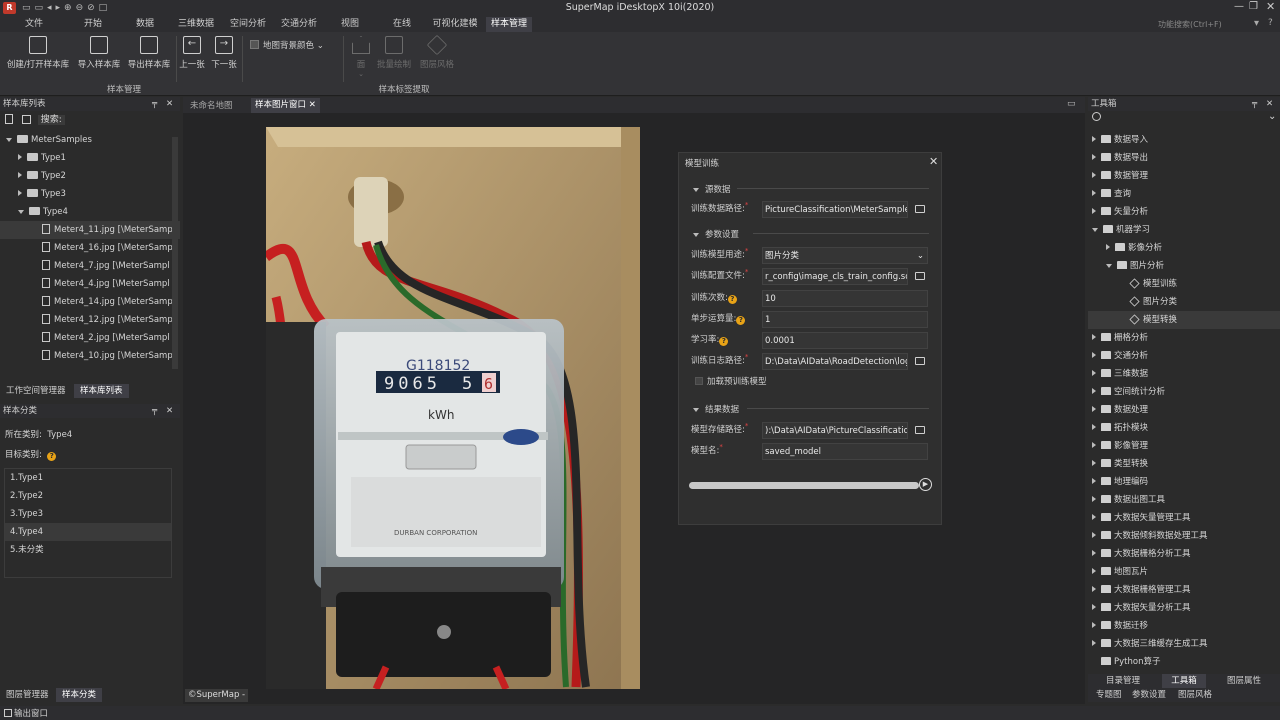  Describe the element at coordinates (1184, 554) in the screenshot. I see `toolbox-item: 大数据栅格分析工具` at that location.